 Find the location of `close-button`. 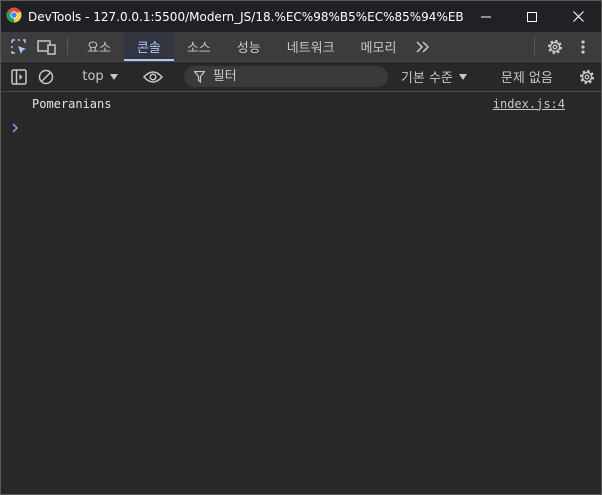

close-button is located at coordinates (578, 16).